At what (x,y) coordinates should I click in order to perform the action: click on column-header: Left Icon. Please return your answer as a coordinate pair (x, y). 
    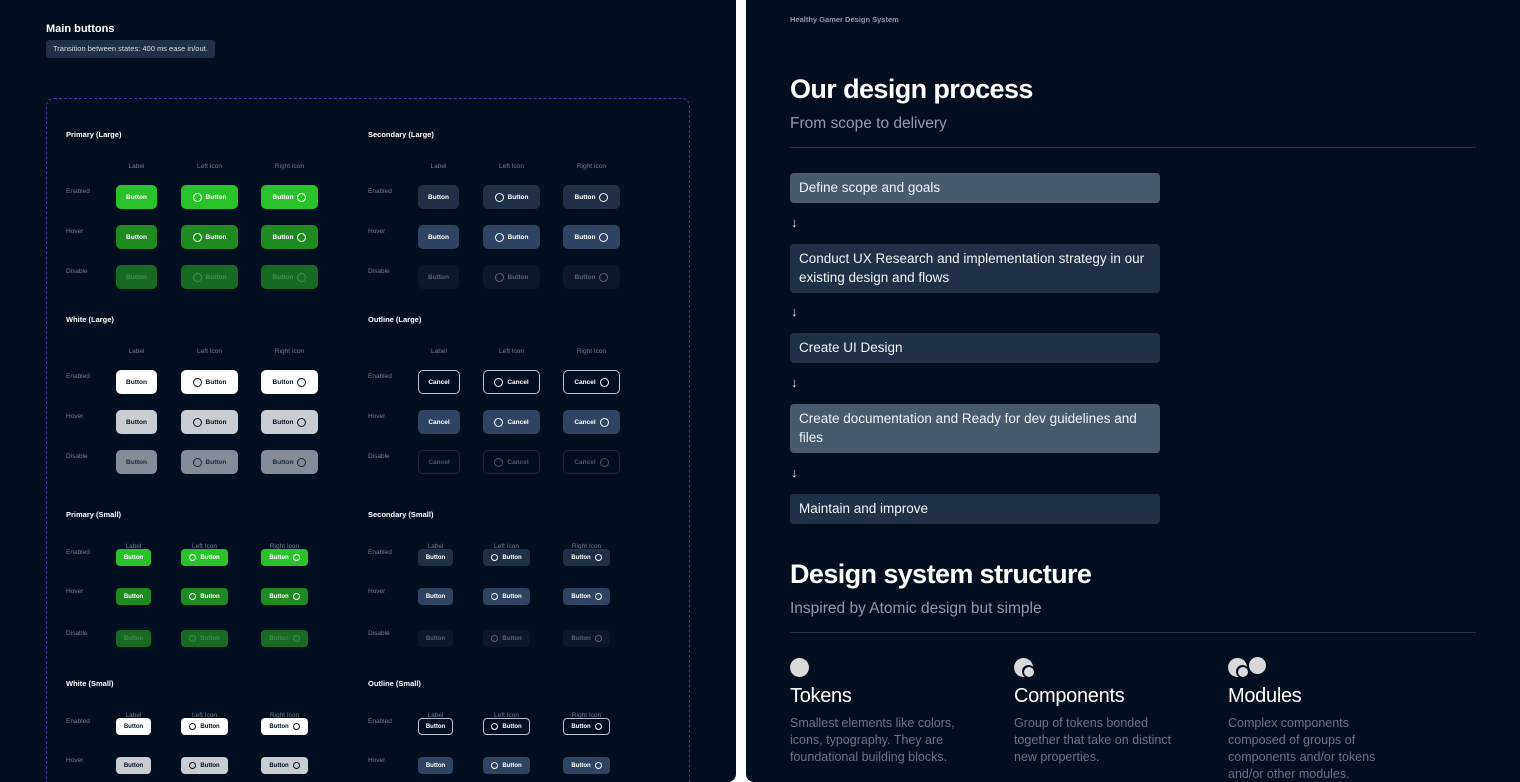
    Looking at the image, I should click on (511, 351).